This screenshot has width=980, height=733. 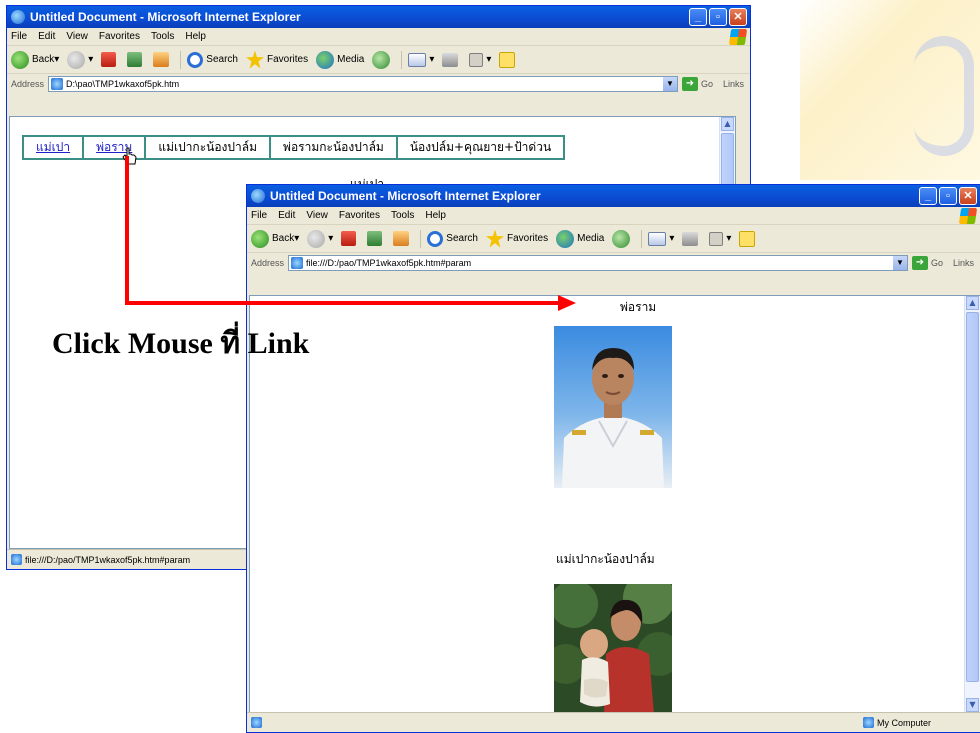 What do you see at coordinates (181, 343) in the screenshot?
I see `annotation-label: Click Mouse ที่ Link` at bounding box center [181, 343].